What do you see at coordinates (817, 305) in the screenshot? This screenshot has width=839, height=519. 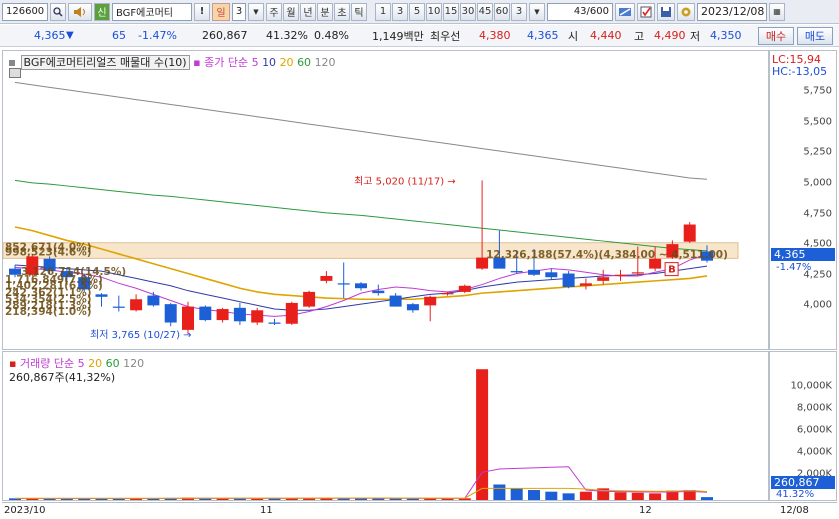 I see `price-tick: 4,000` at bounding box center [817, 305].